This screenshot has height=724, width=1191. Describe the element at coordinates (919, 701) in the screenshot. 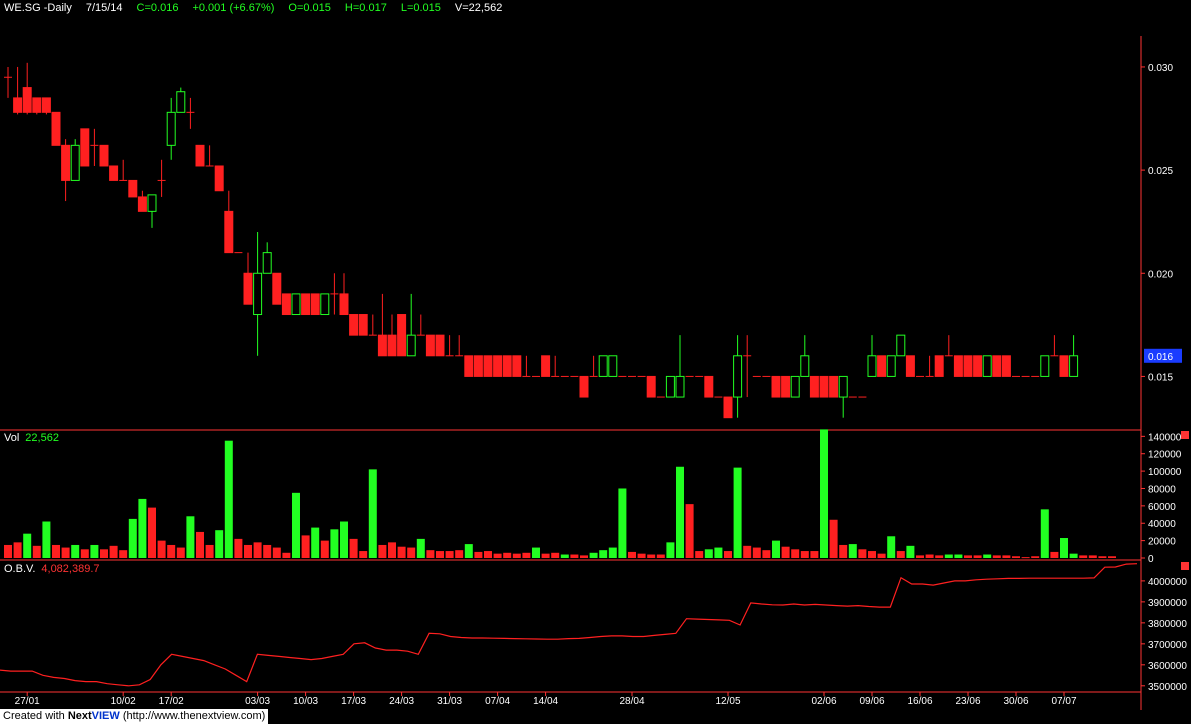

I see `x-tick-label: 16/06` at that location.